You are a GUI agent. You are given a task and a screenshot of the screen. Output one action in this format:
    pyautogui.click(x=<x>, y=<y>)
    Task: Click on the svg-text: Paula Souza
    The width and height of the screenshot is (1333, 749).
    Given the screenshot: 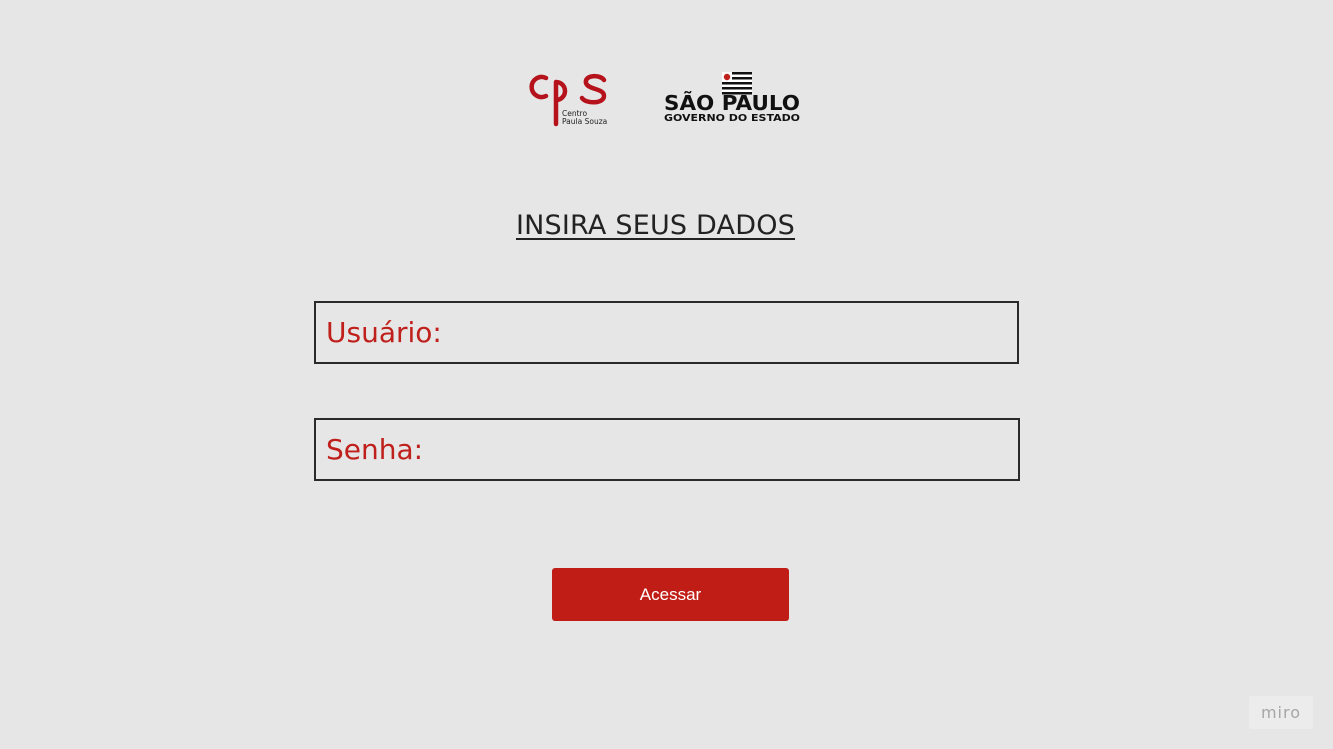 What is the action you would take?
    pyautogui.click(x=584, y=121)
    